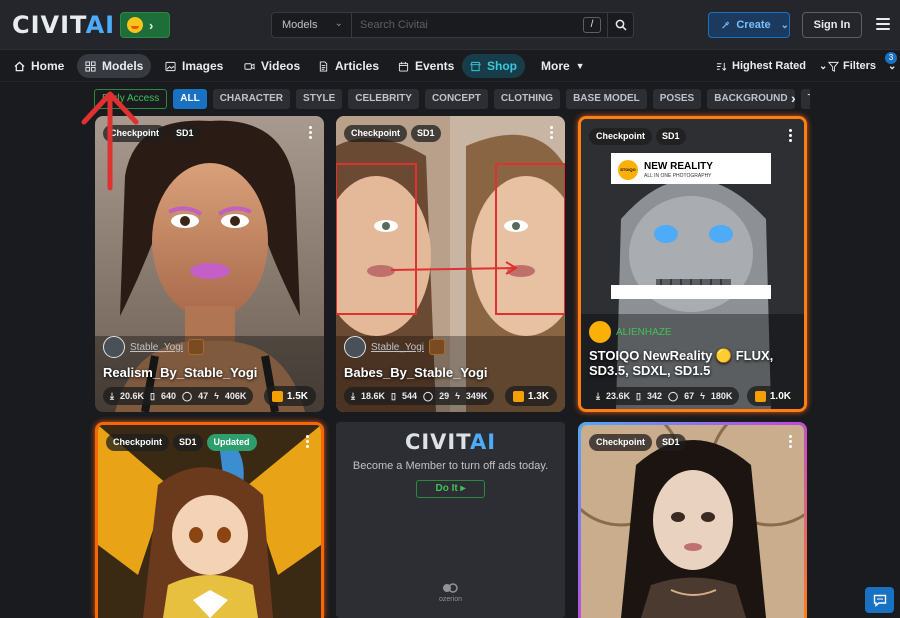 Image resolution: width=900 pixels, height=618 pixels. Describe the element at coordinates (90, 66) in the screenshot. I see `grid-icon` at that location.